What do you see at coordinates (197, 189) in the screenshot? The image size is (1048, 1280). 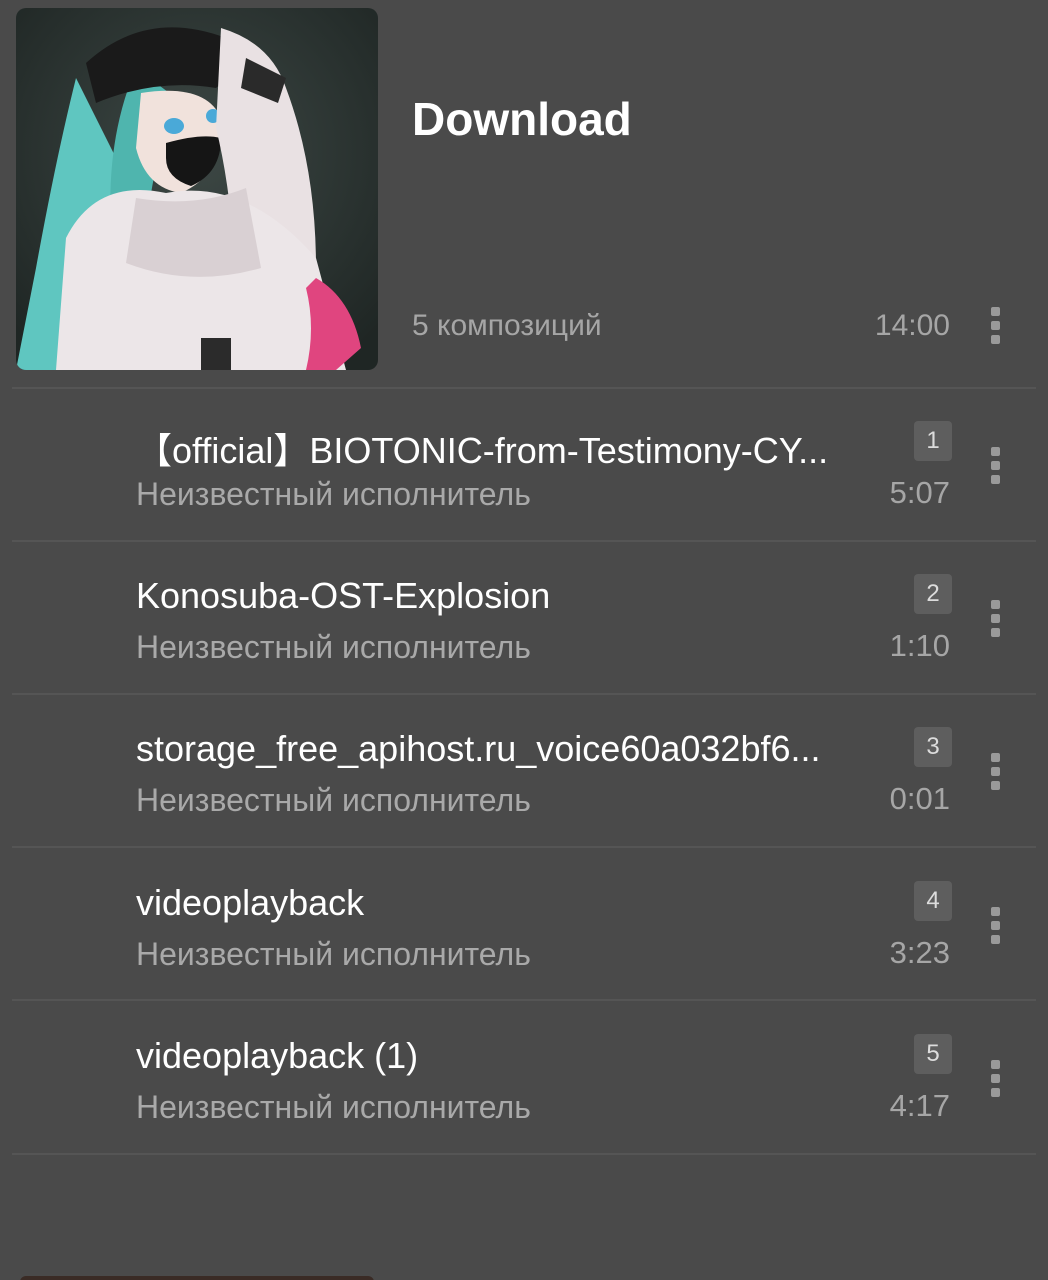 I see `album-art` at bounding box center [197, 189].